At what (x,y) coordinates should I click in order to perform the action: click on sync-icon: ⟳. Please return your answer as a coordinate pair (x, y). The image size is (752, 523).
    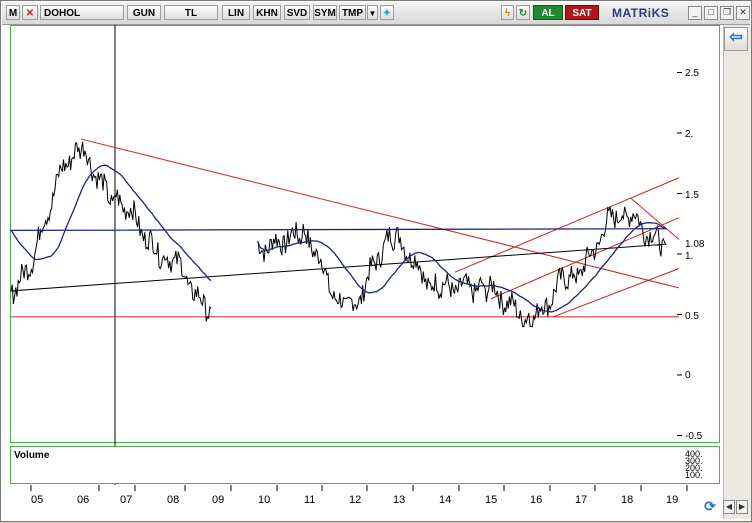
    Looking at the image, I should click on (710, 506).